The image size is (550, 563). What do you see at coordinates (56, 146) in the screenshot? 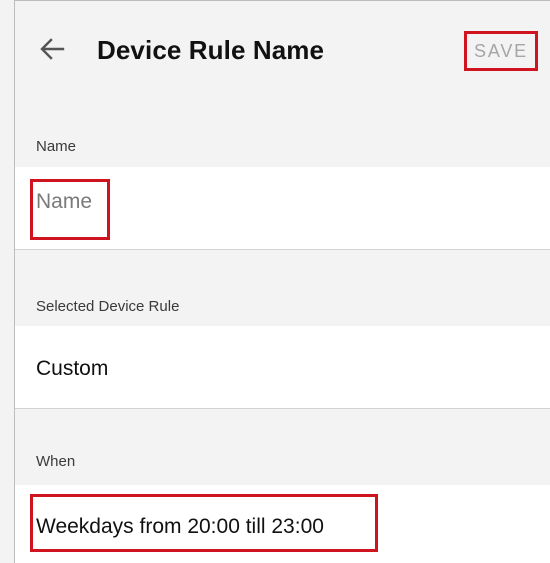
I see `name-section-label: Name` at bounding box center [56, 146].